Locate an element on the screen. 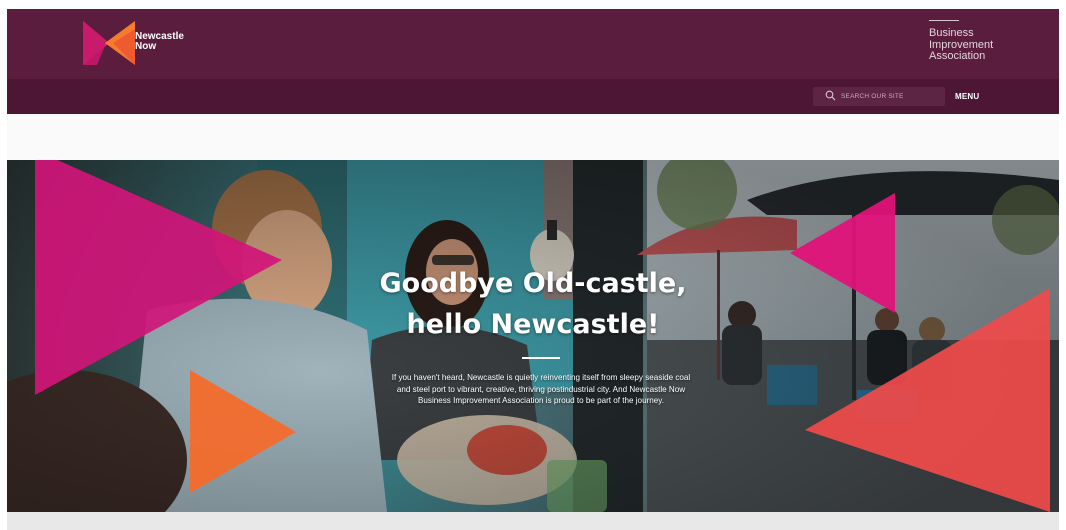 The width and height of the screenshot is (1066, 530). search-icon is located at coordinates (830, 95).